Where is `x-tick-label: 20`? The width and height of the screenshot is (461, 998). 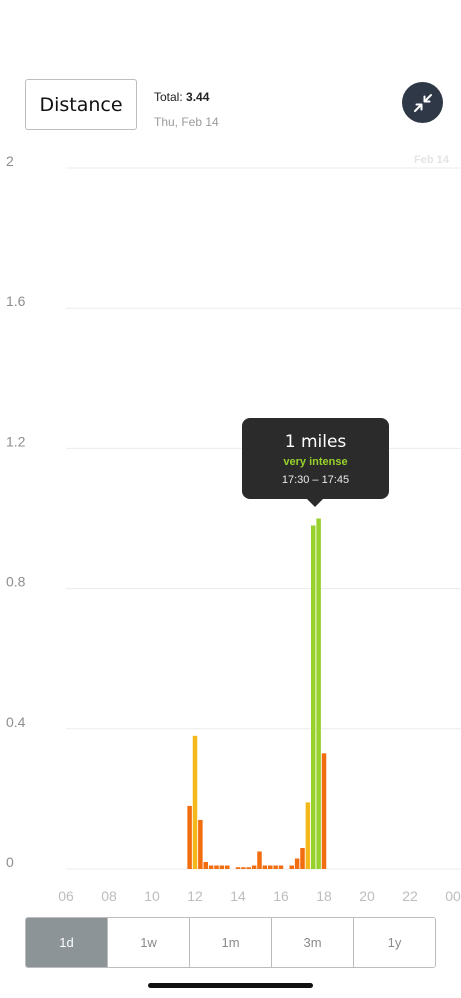
x-tick-label: 20 is located at coordinates (367, 896).